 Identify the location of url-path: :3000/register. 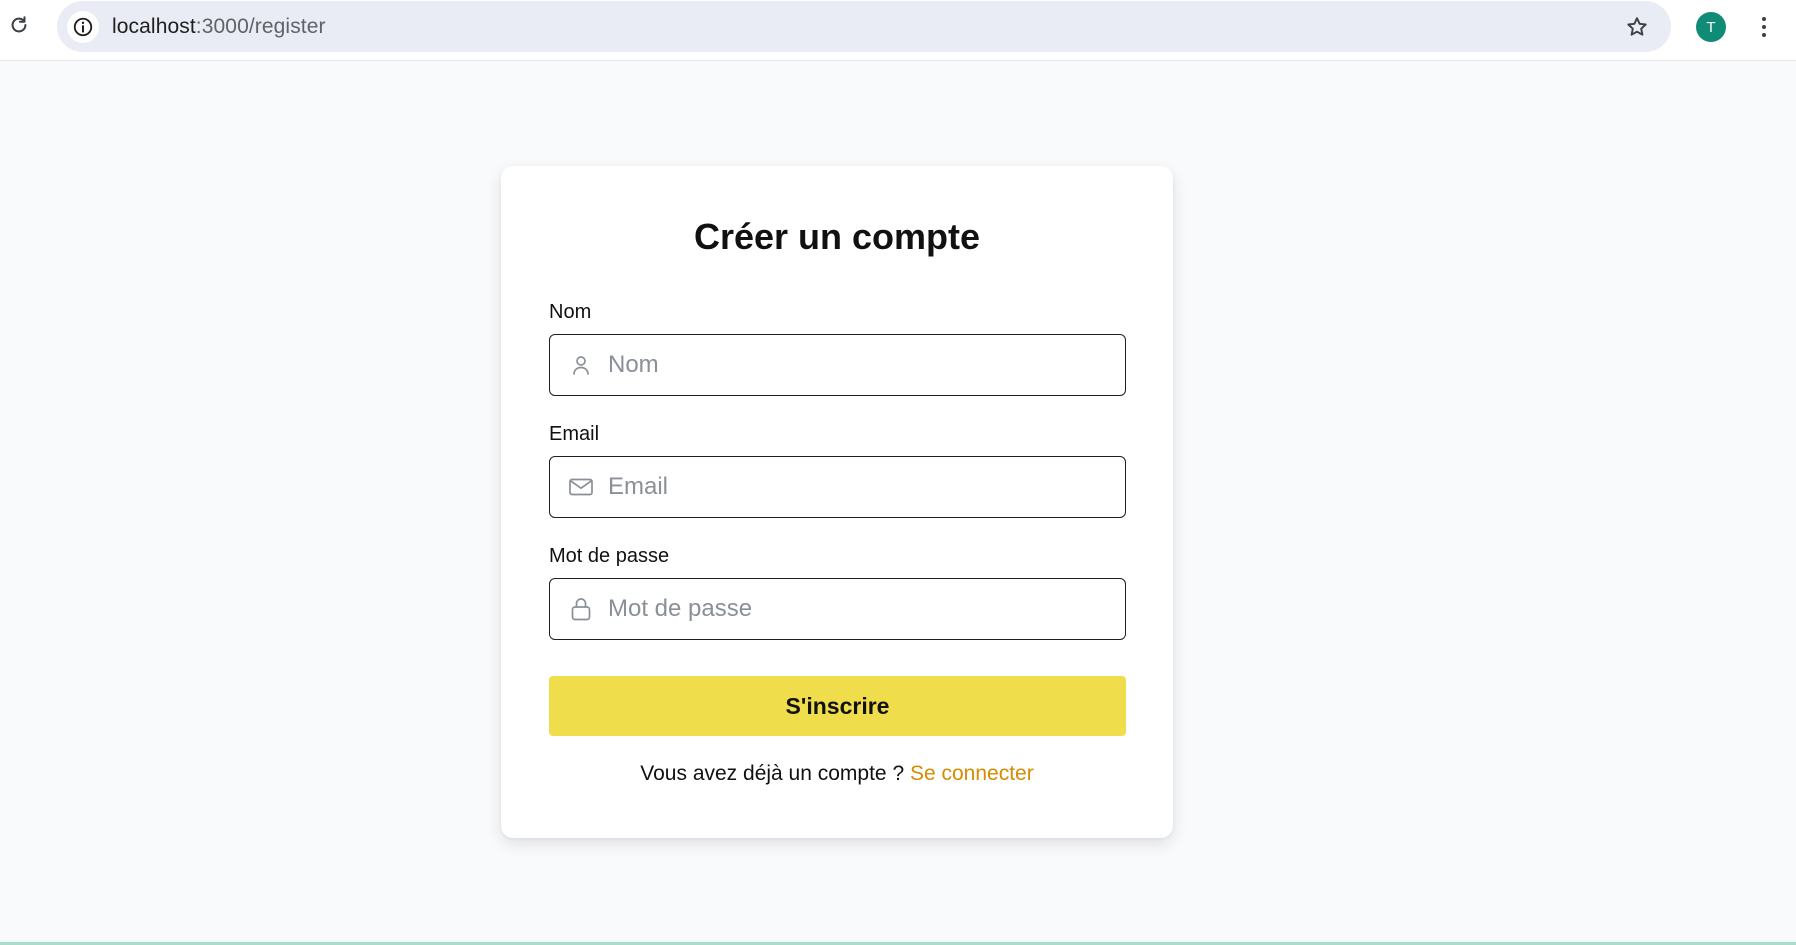
(260, 26).